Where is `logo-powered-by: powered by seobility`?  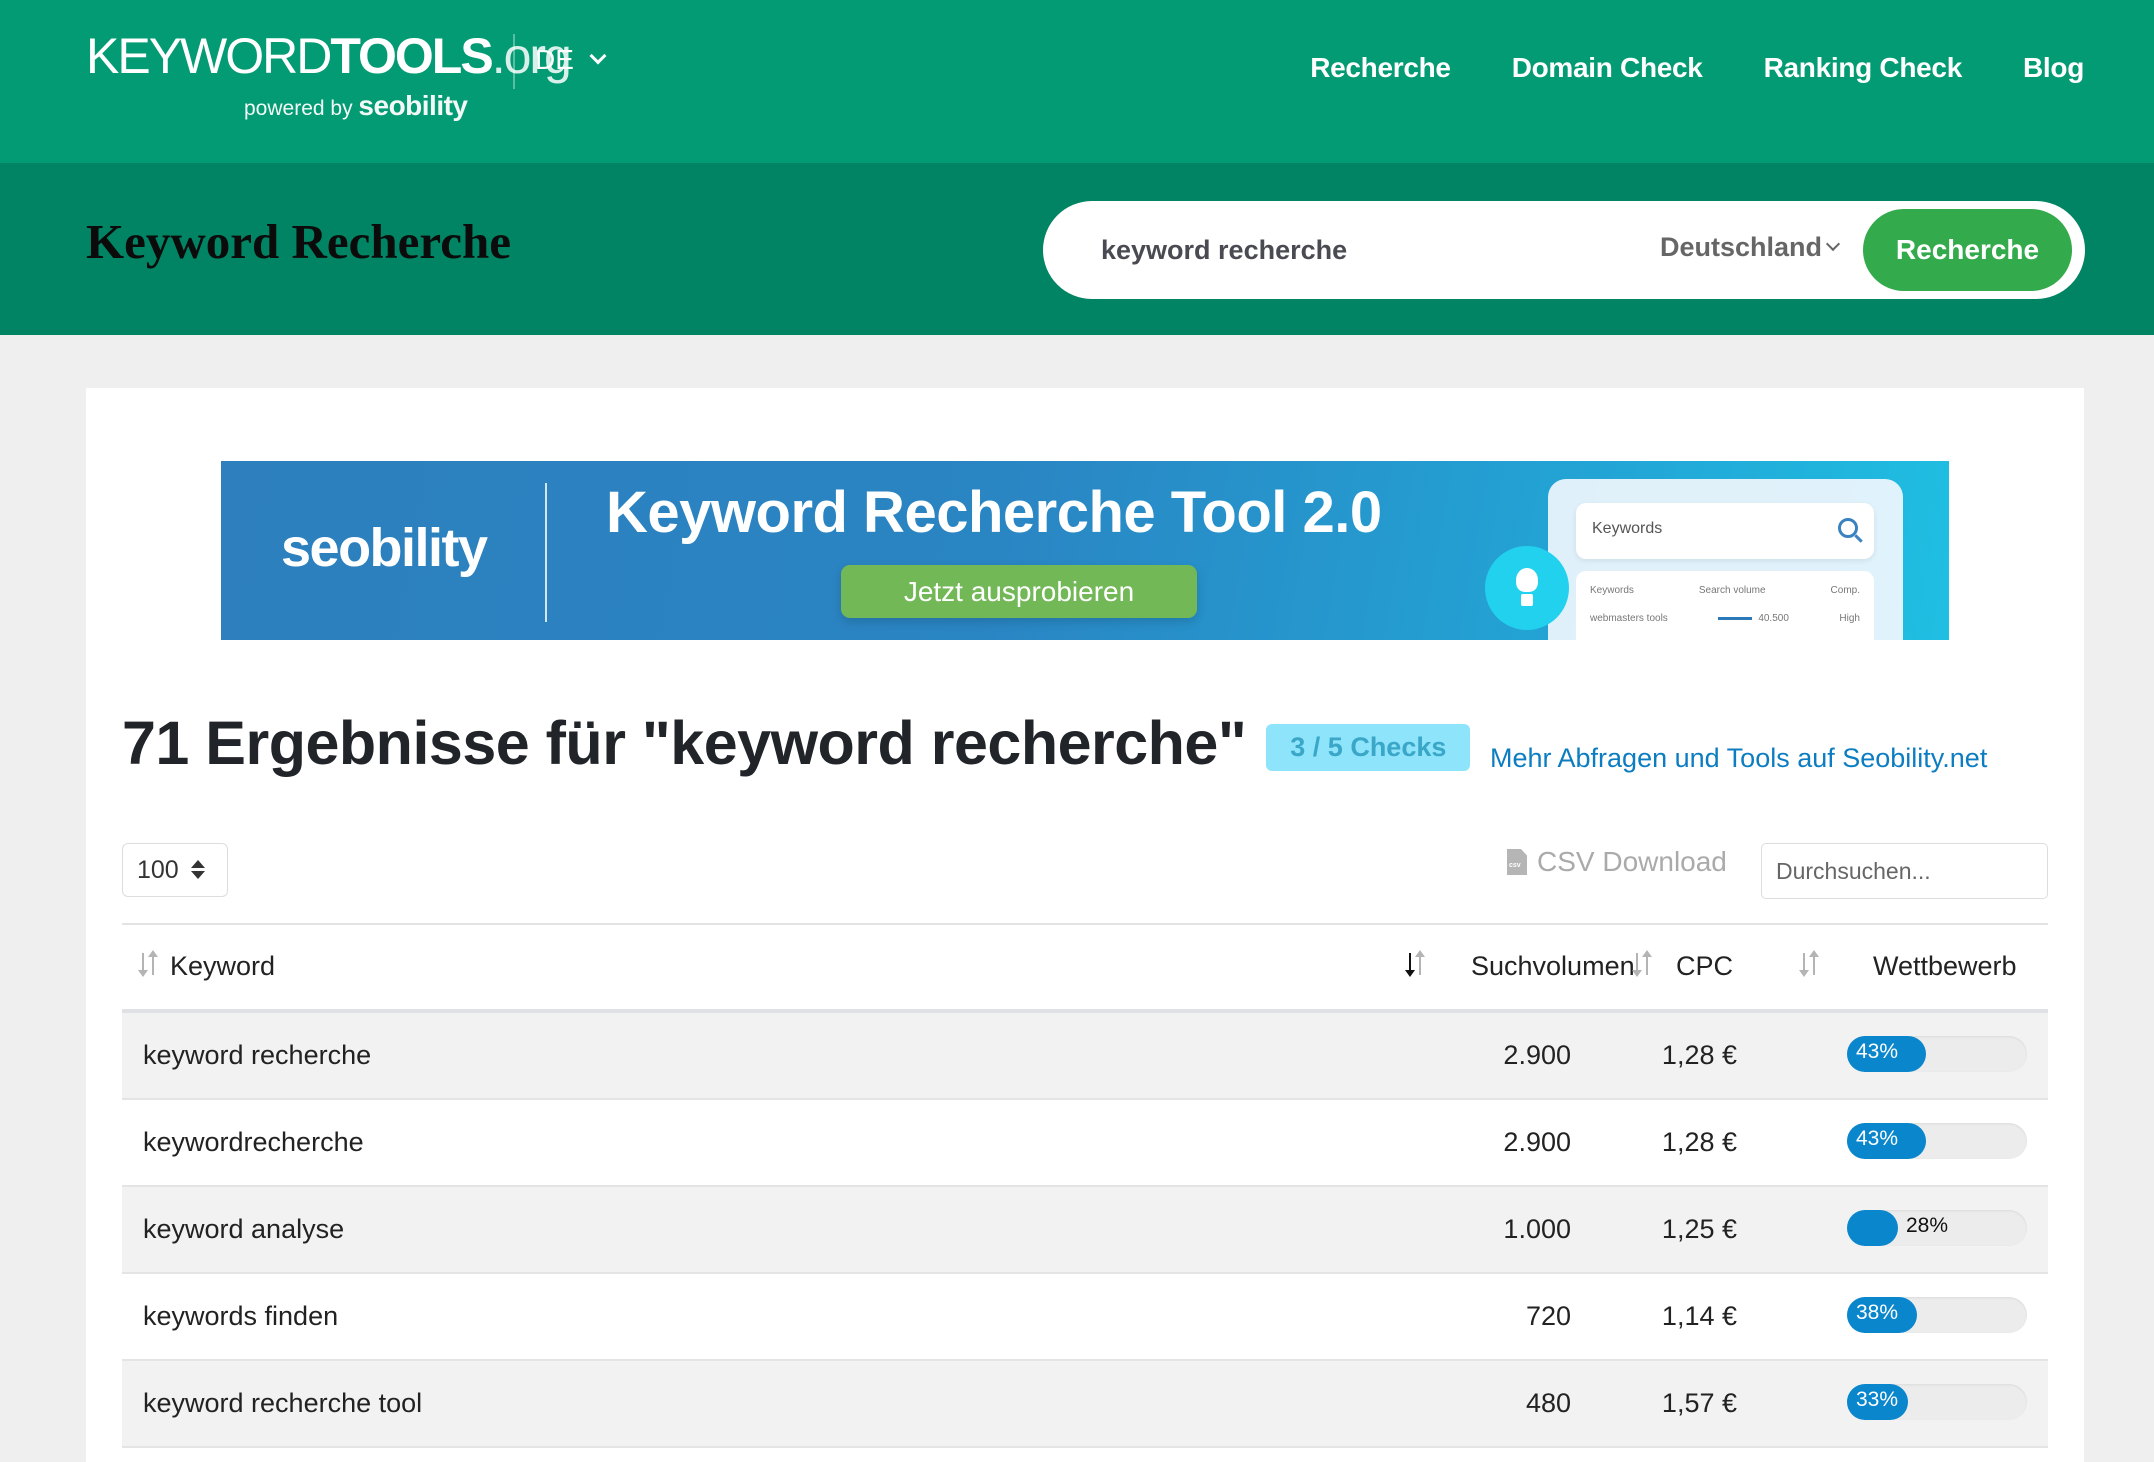
logo-powered-by: powered by seobility is located at coordinates (356, 106).